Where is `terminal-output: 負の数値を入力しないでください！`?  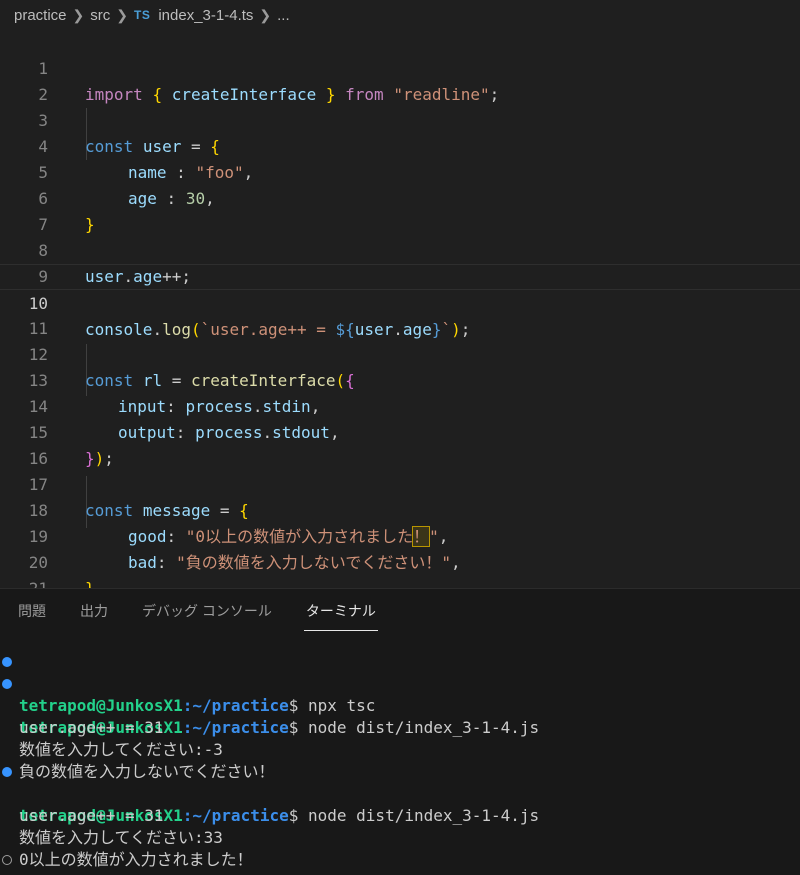 terminal-output: 負の数値を入力しないでください！ is located at coordinates (147, 771).